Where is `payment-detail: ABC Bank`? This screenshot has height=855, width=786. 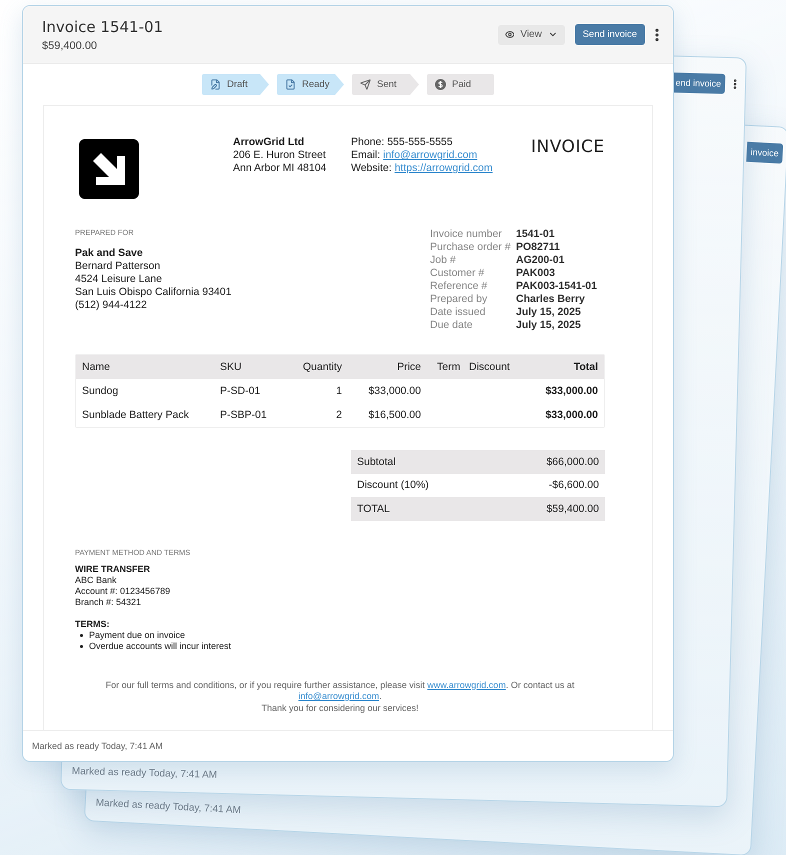
payment-detail: ABC Bank is located at coordinates (96, 580).